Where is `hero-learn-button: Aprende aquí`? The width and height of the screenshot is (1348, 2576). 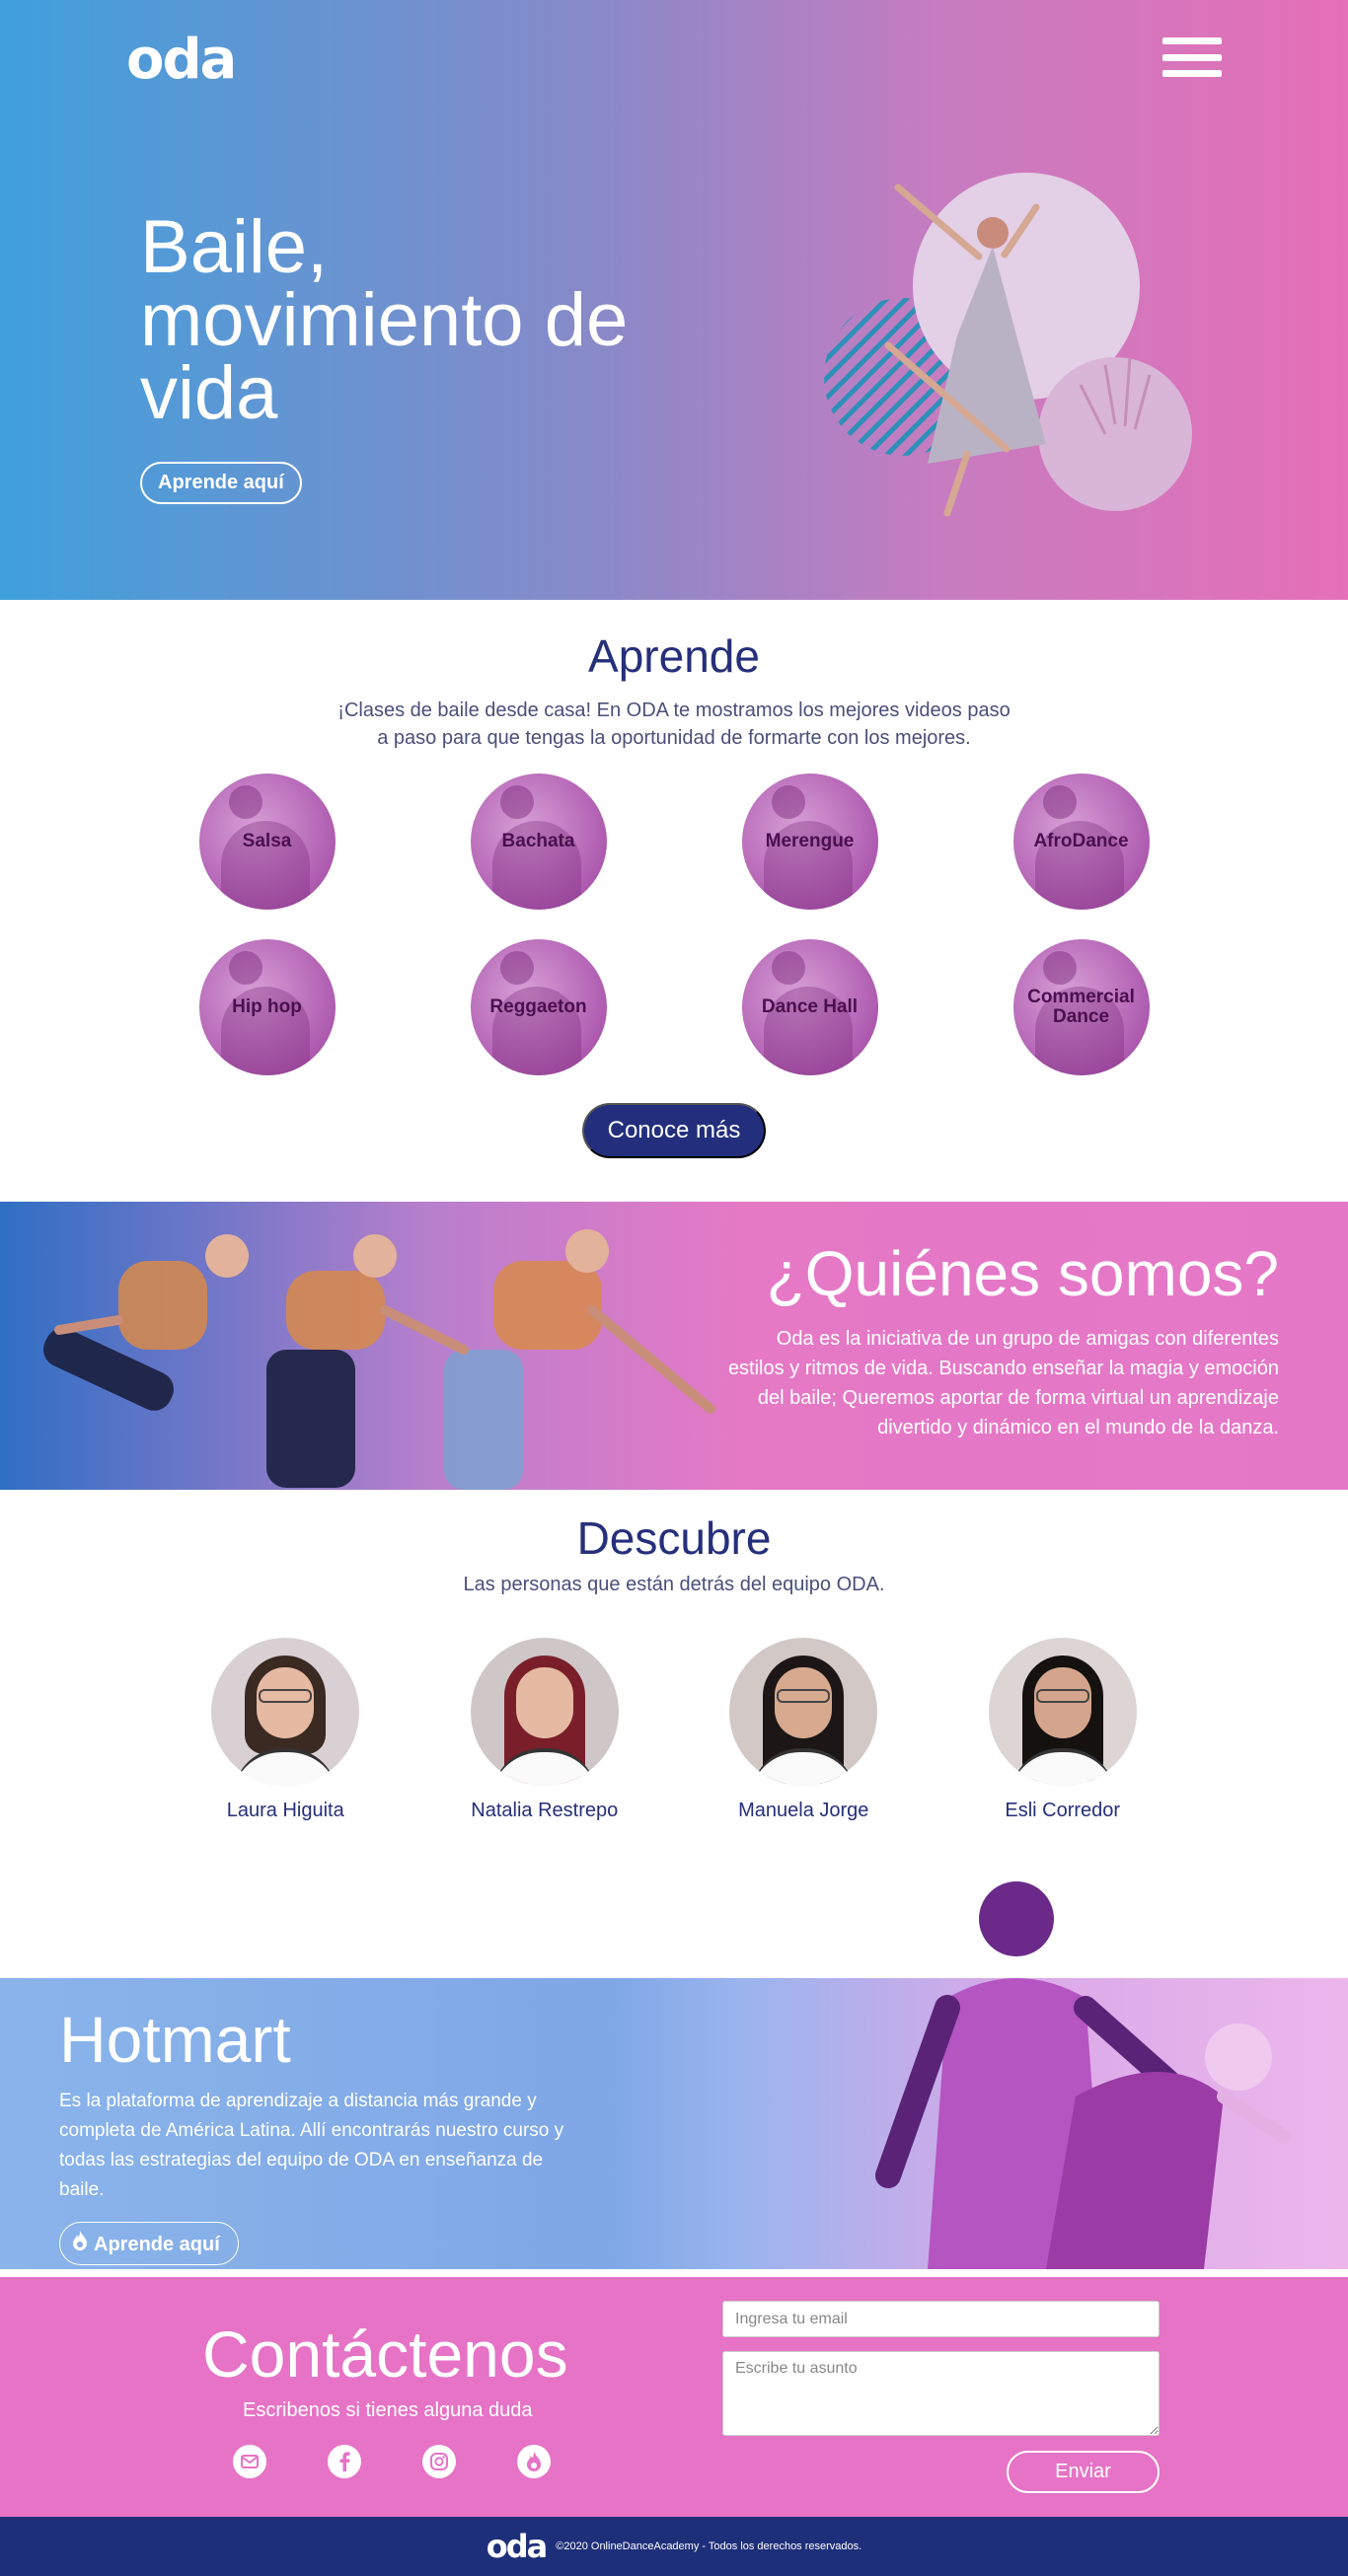
hero-learn-button: Aprende aquí is located at coordinates (221, 483).